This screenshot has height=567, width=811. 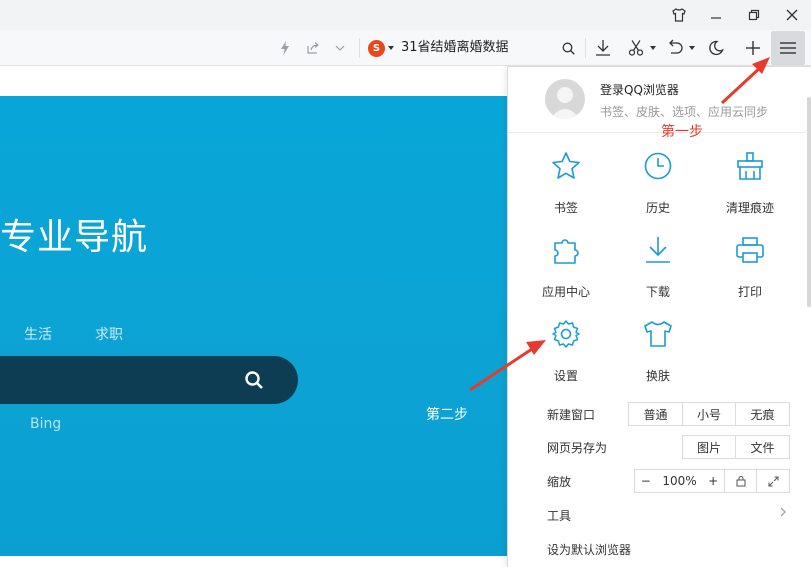 I want to click on gear-icon, so click(x=566, y=334).